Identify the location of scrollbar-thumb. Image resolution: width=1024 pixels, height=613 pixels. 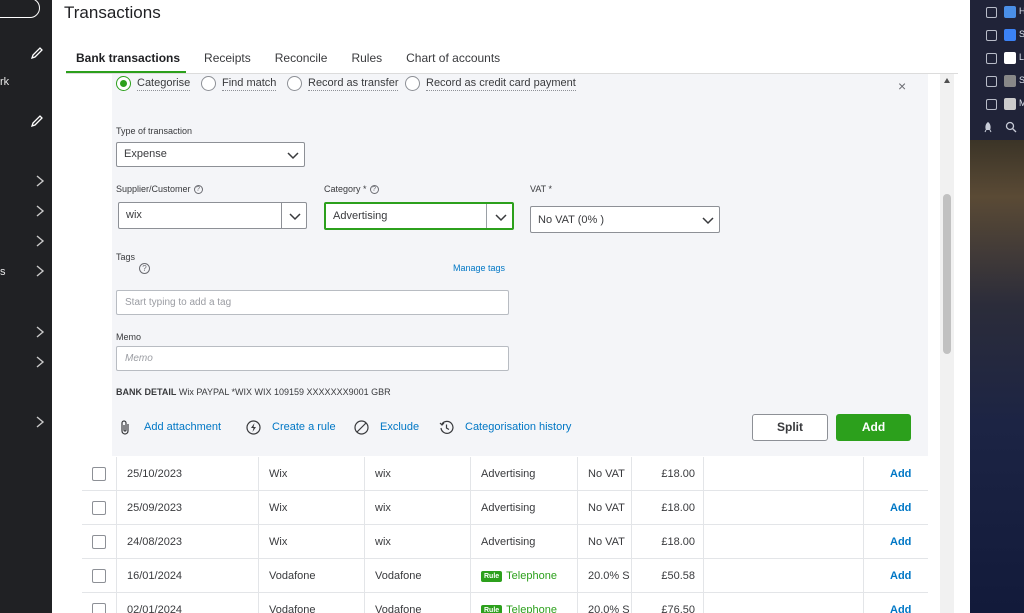
(947, 274).